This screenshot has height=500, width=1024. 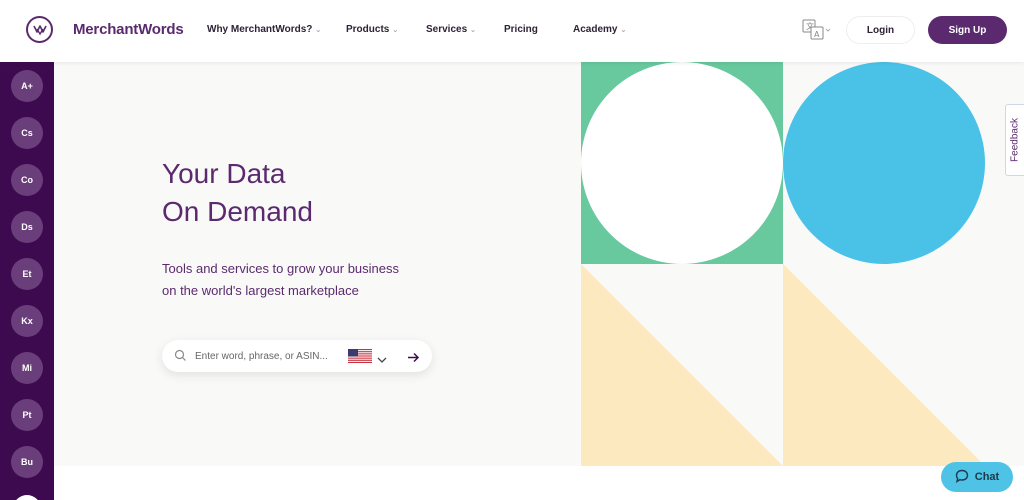 I want to click on nav-pricing: Pricing, so click(x=521, y=29).